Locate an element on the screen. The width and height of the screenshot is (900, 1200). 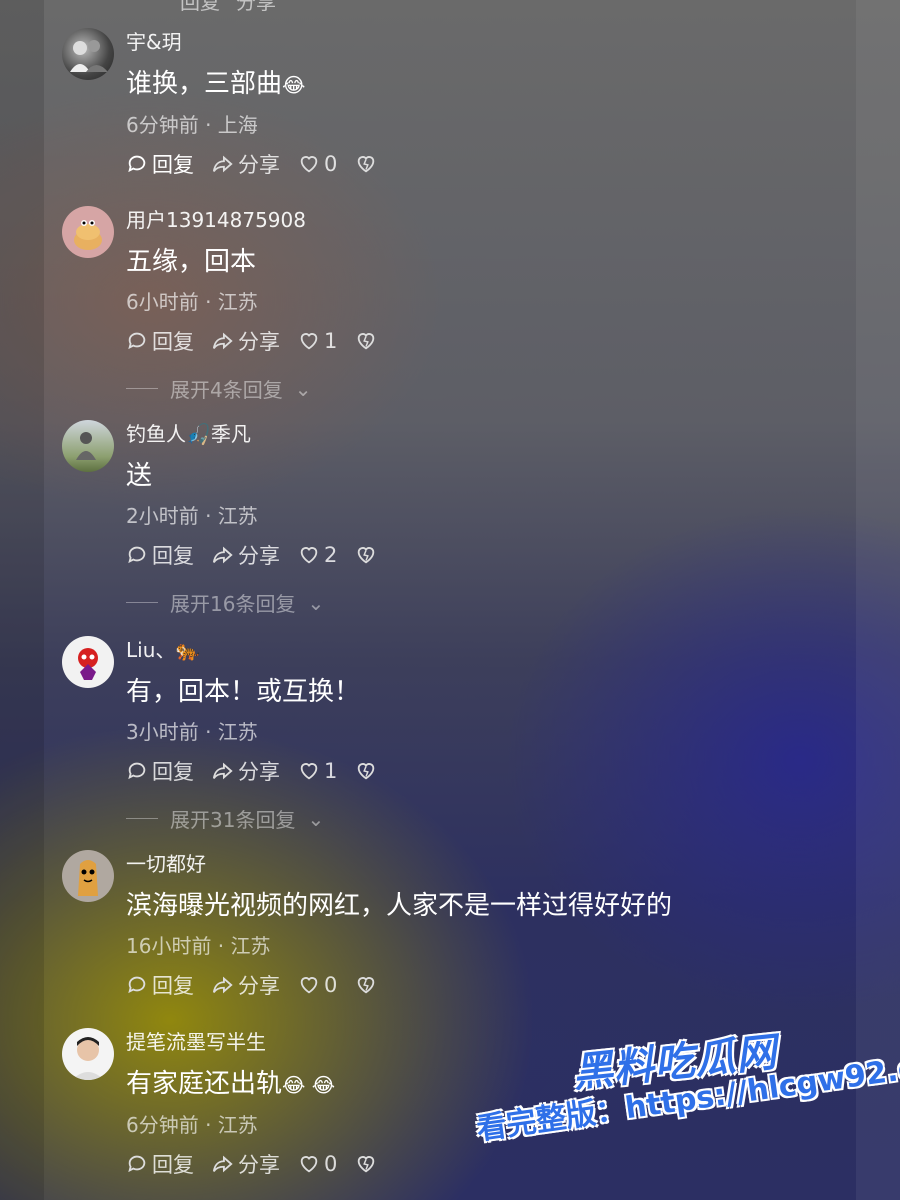
left-edge is located at coordinates (22, 600).